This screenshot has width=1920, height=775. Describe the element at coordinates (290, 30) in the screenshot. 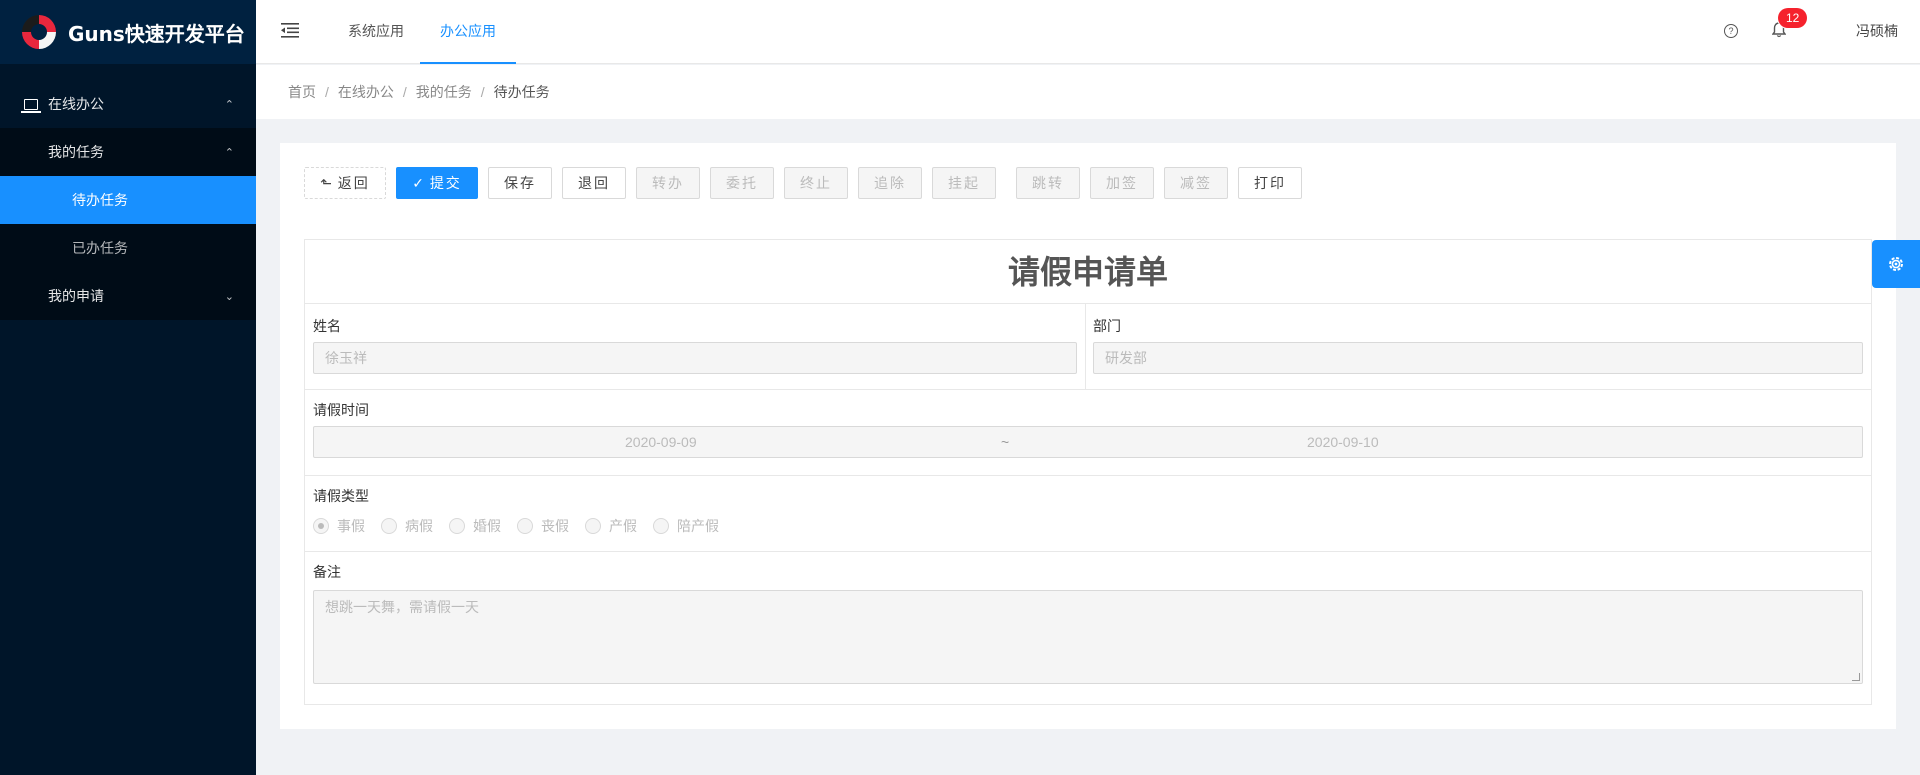

I see `menu-fold-icon` at that location.